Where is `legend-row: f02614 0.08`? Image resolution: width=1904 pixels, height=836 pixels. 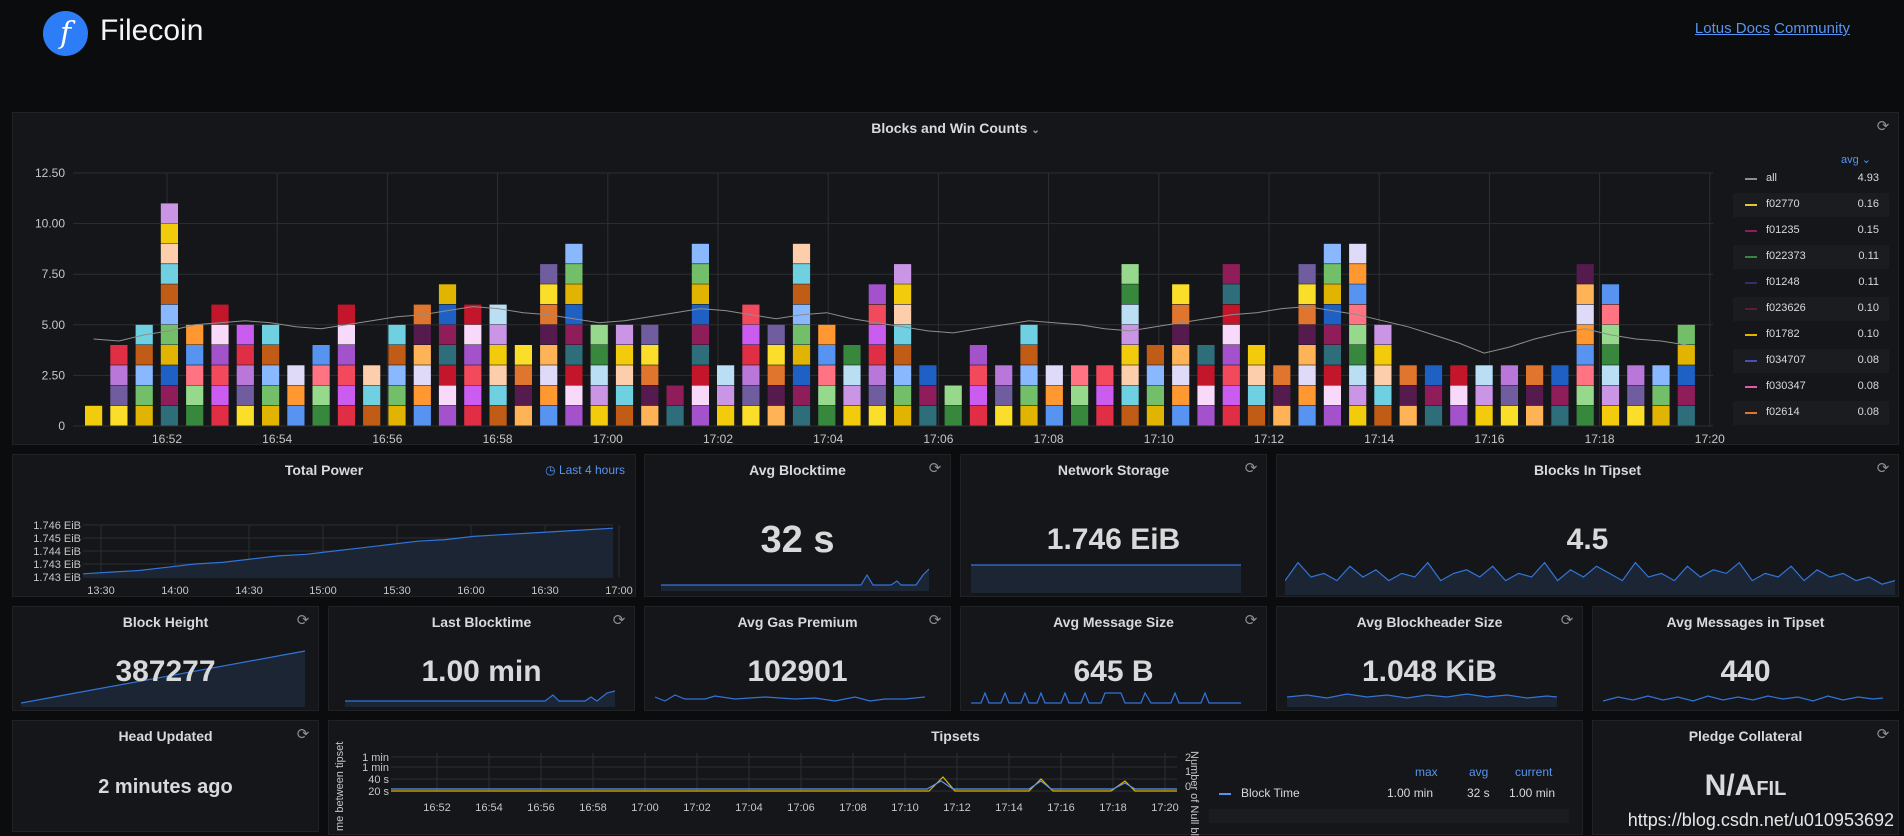 legend-row: f02614 0.08 is located at coordinates (1811, 413).